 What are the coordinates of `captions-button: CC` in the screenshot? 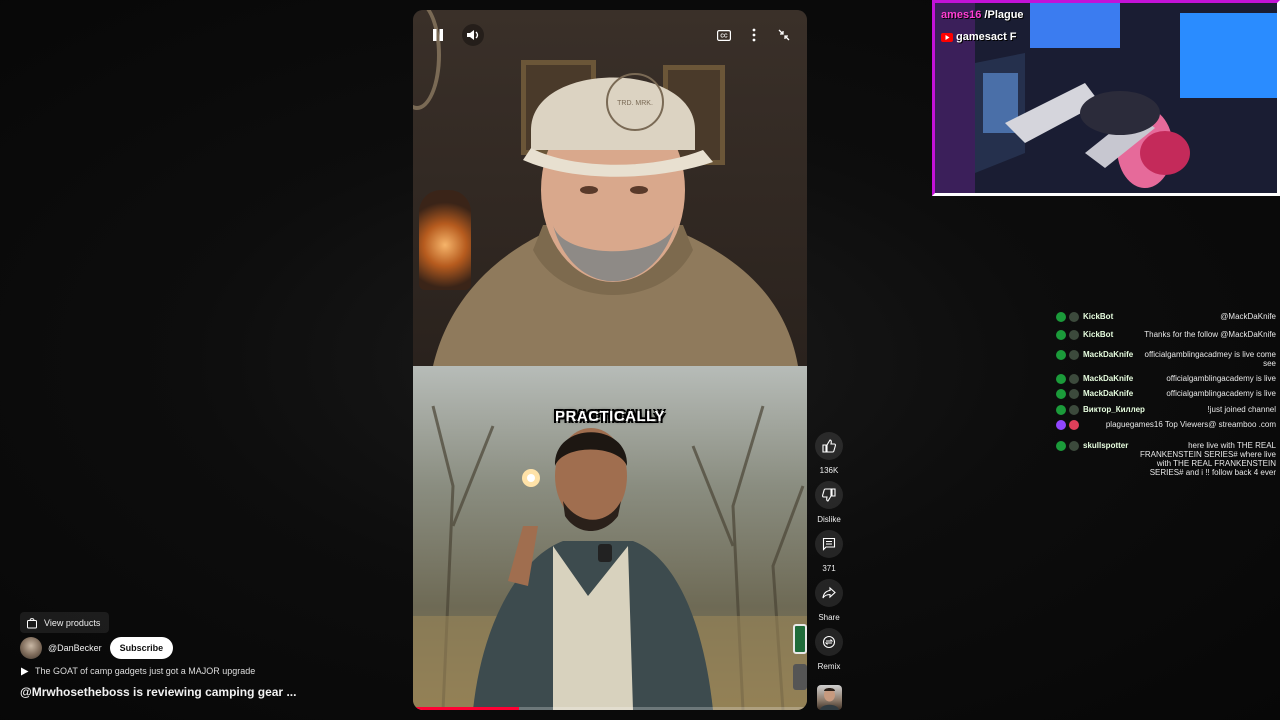 It's located at (724, 35).